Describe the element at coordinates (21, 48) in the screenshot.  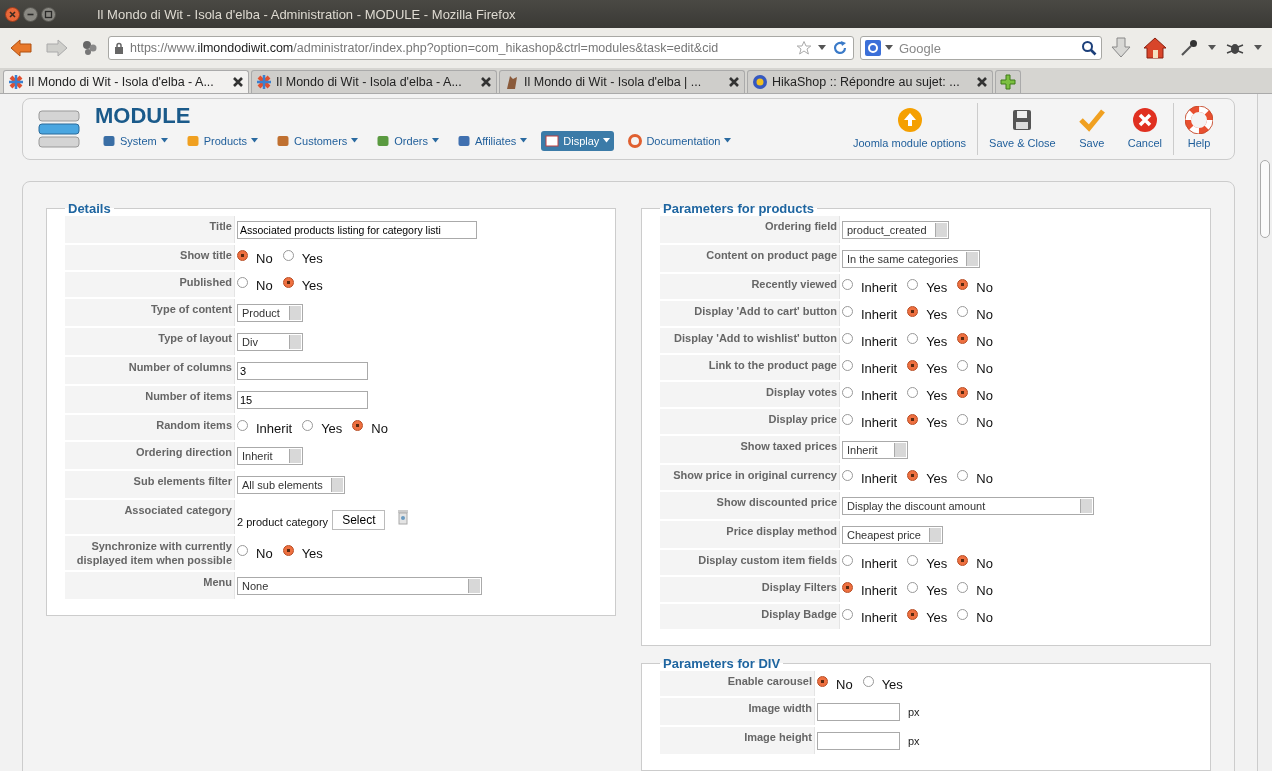
I see `back-icon` at that location.